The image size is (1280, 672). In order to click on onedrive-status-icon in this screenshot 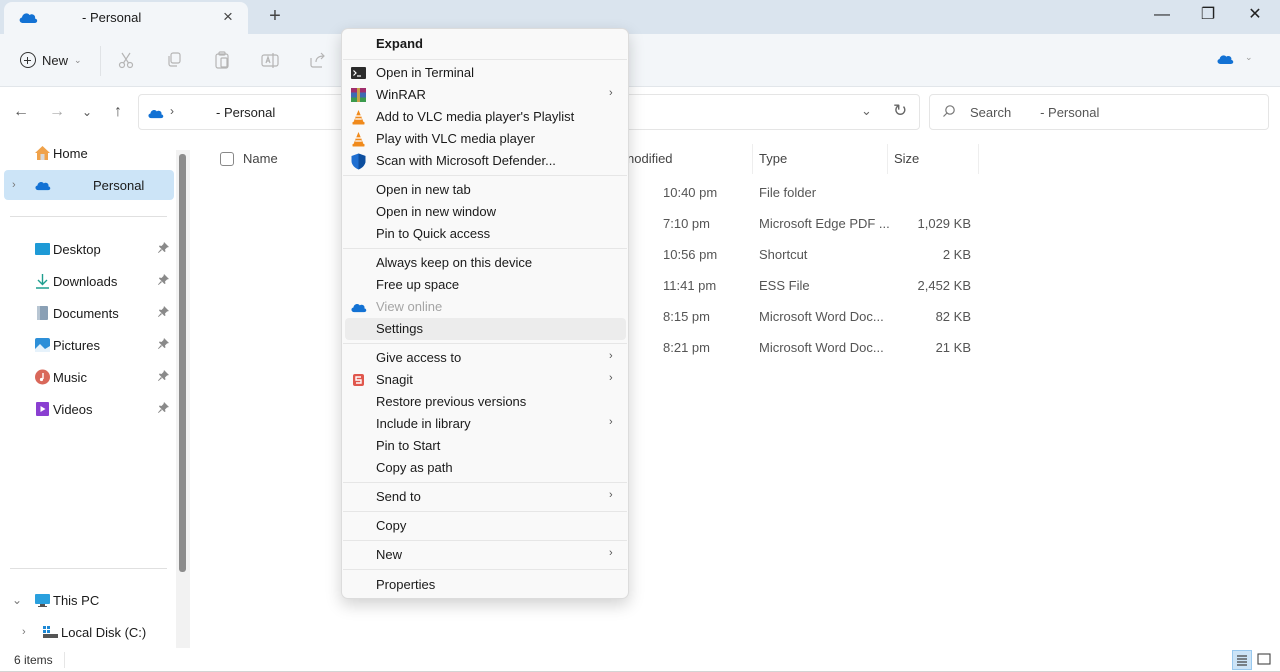, I will do `click(1225, 60)`.